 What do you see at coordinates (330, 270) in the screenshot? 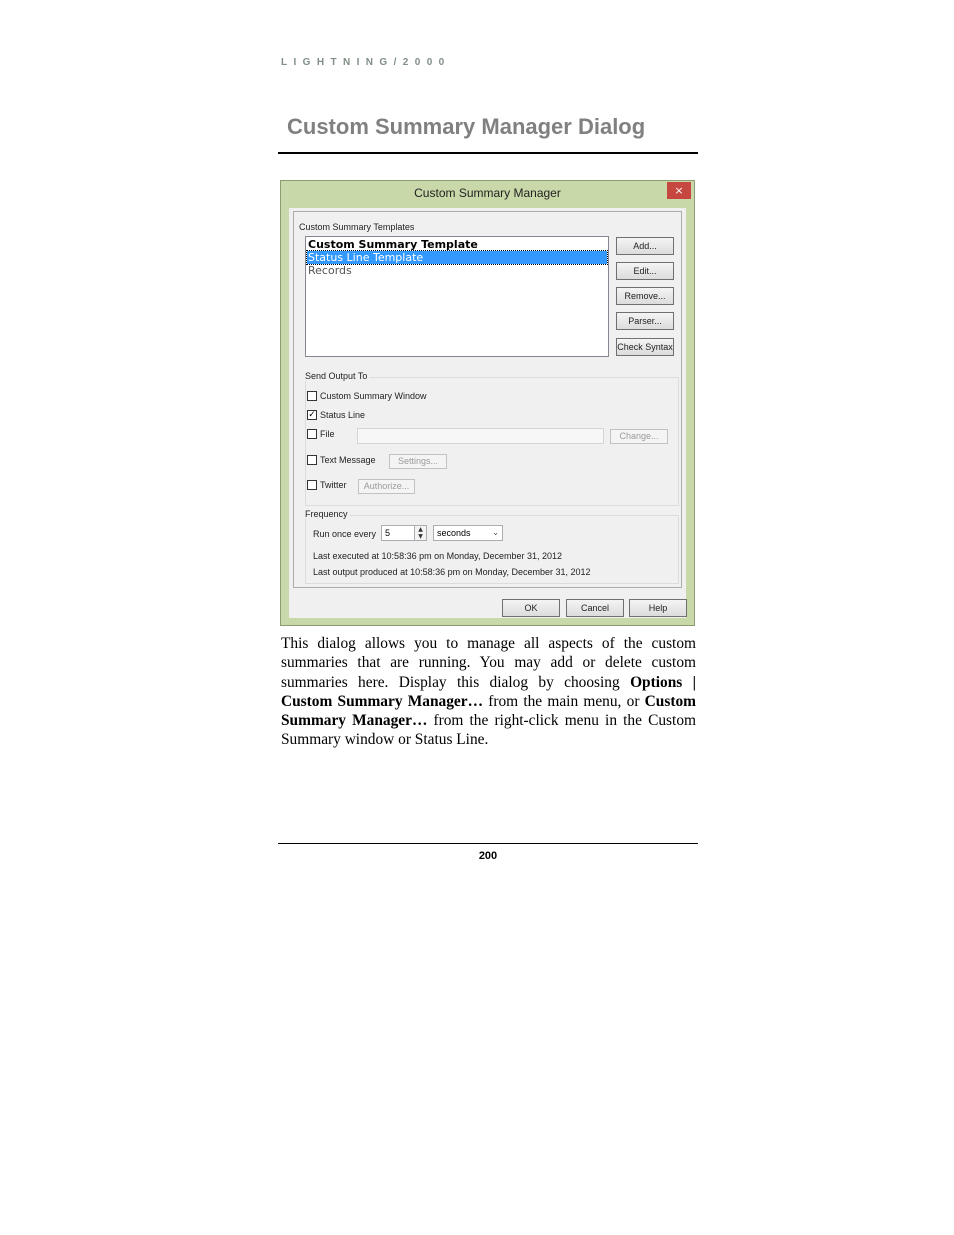
I see `list-item: Records` at bounding box center [330, 270].